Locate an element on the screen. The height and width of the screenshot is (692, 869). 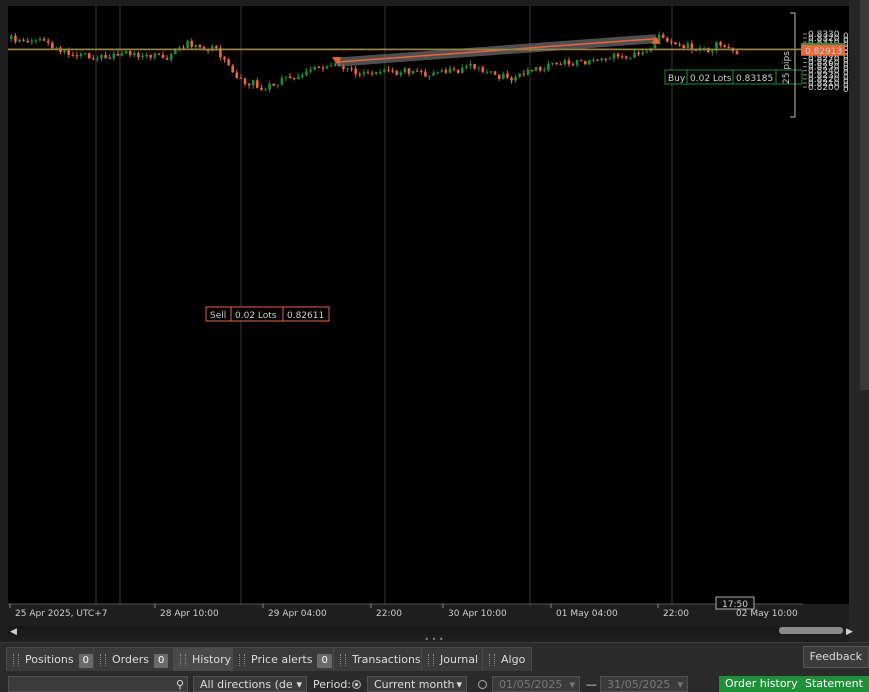
tab-orders: Orders 0 is located at coordinates (134, 659).